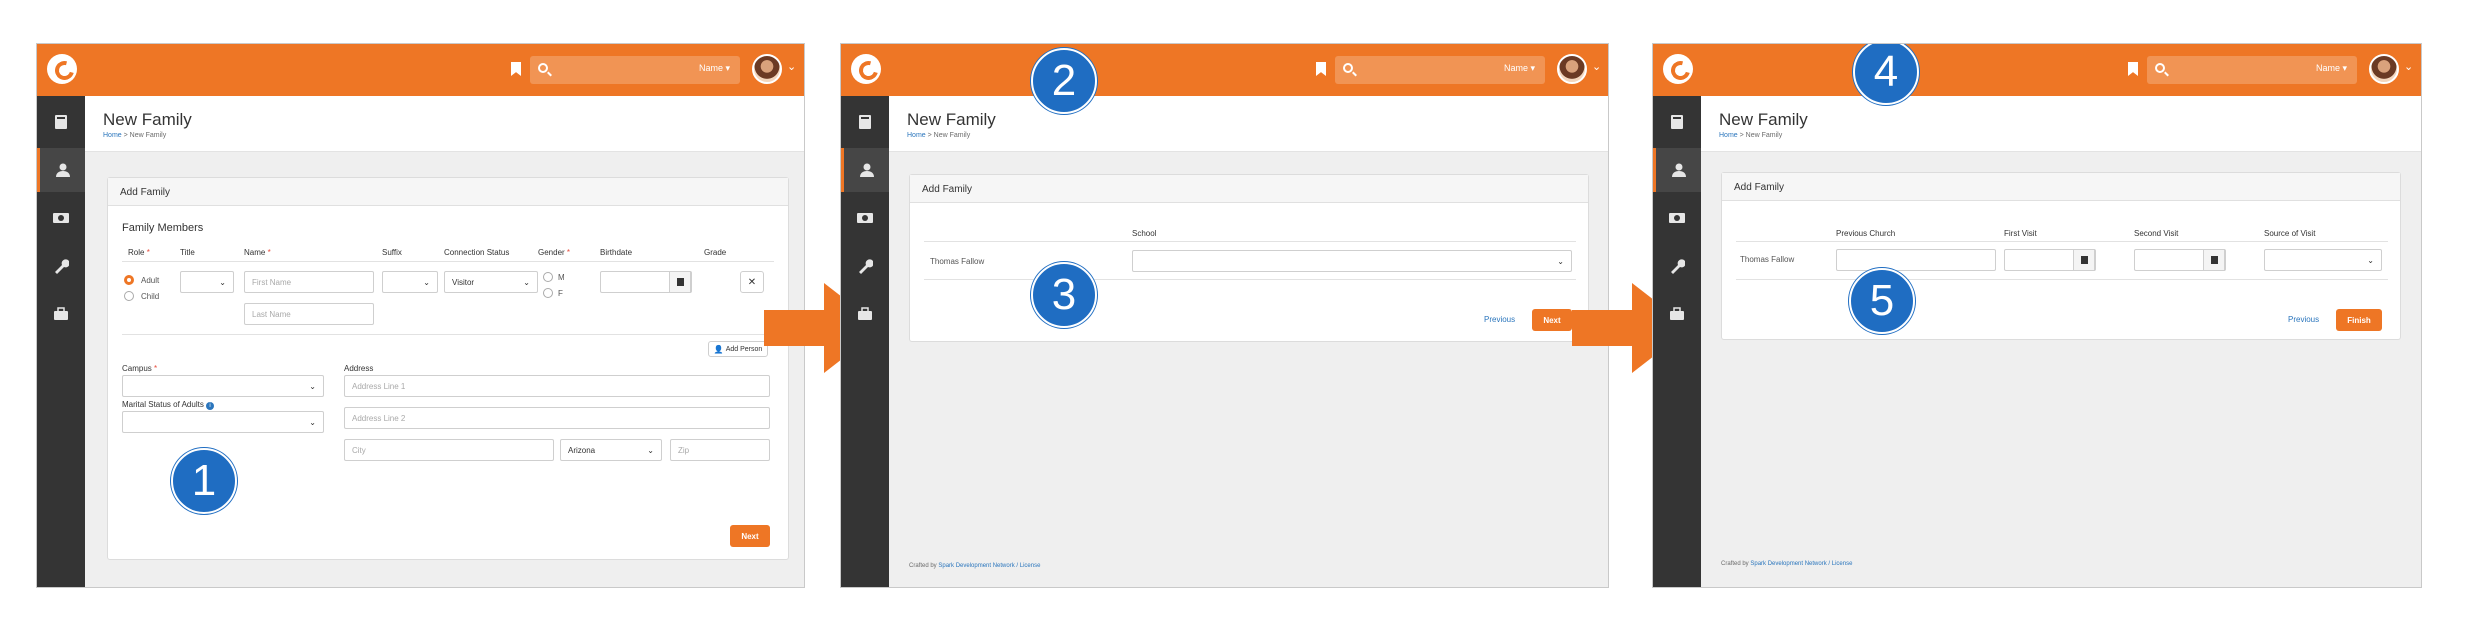 The width and height of the screenshot is (2466, 635). I want to click on gender-m-radio, so click(548, 277).